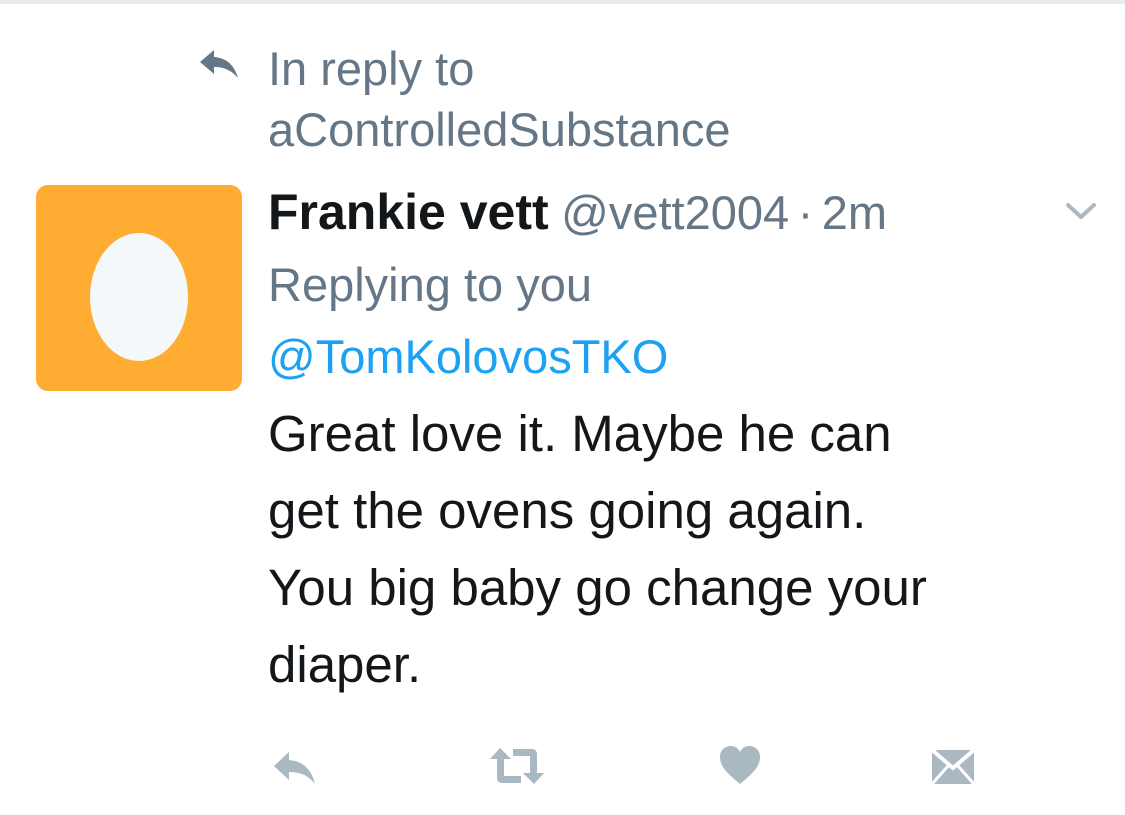 The image size is (1125, 815). Describe the element at coordinates (953, 766) in the screenshot. I see `envelope-icon` at that location.